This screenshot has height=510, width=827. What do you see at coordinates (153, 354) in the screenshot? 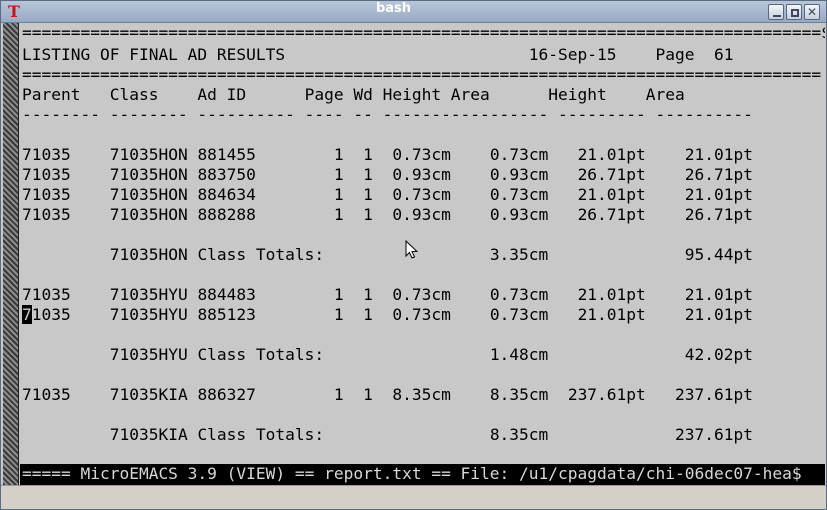
I see `total-class-cell: 71035HYU` at bounding box center [153, 354].